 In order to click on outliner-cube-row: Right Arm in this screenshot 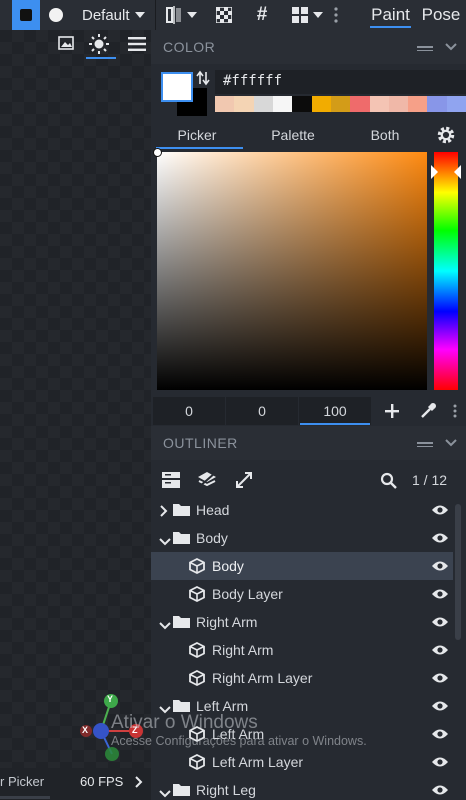, I will do `click(302, 650)`.